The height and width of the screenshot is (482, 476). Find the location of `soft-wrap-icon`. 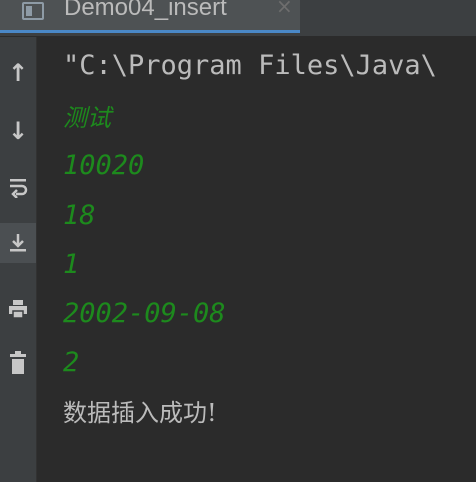

soft-wrap-icon is located at coordinates (18, 187).